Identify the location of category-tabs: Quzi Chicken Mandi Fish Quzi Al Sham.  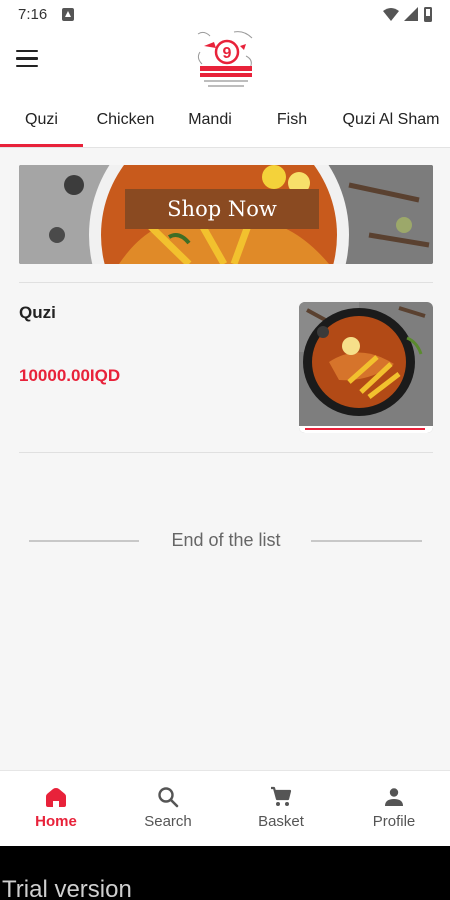
(225, 124).